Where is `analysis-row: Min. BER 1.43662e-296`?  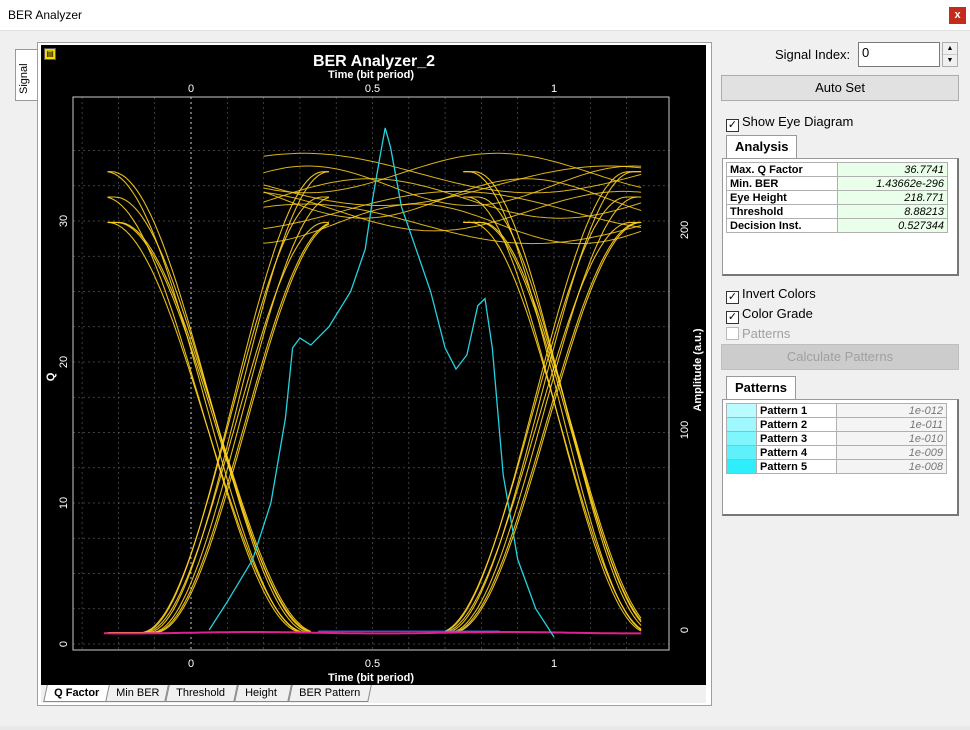 analysis-row: Min. BER 1.43662e-296 is located at coordinates (837, 183).